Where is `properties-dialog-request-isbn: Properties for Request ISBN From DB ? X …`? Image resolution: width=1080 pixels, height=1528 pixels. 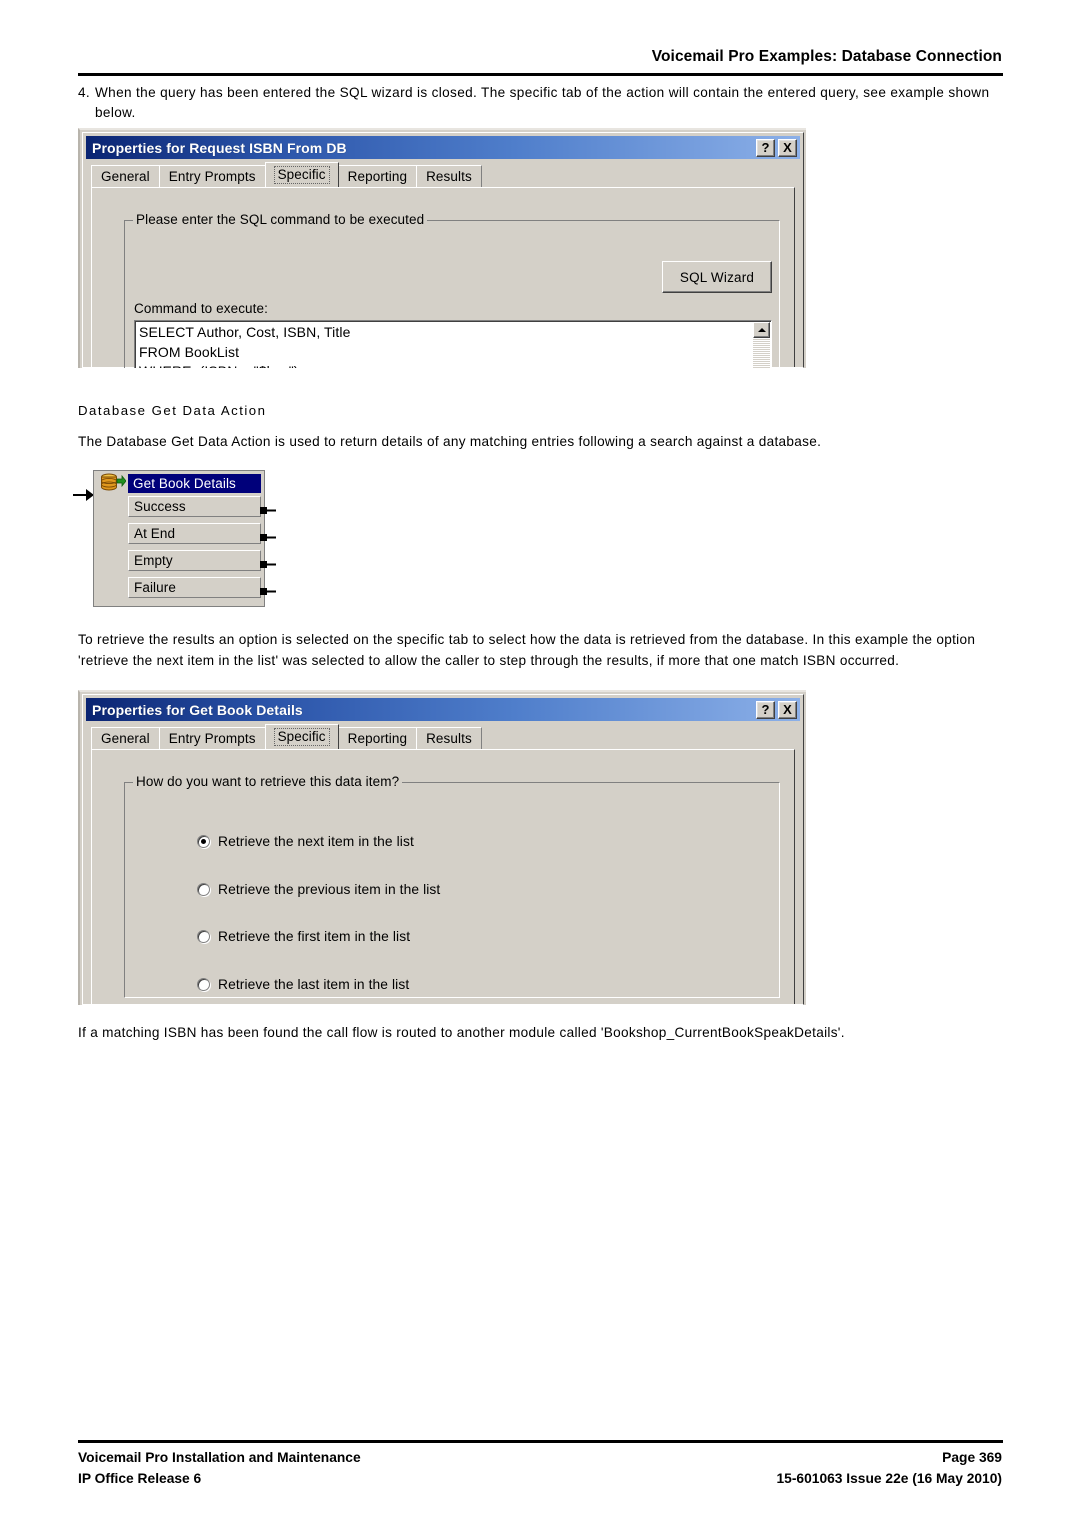 properties-dialog-request-isbn: Properties for Request ISBN From DB ? X … is located at coordinates (442, 248).